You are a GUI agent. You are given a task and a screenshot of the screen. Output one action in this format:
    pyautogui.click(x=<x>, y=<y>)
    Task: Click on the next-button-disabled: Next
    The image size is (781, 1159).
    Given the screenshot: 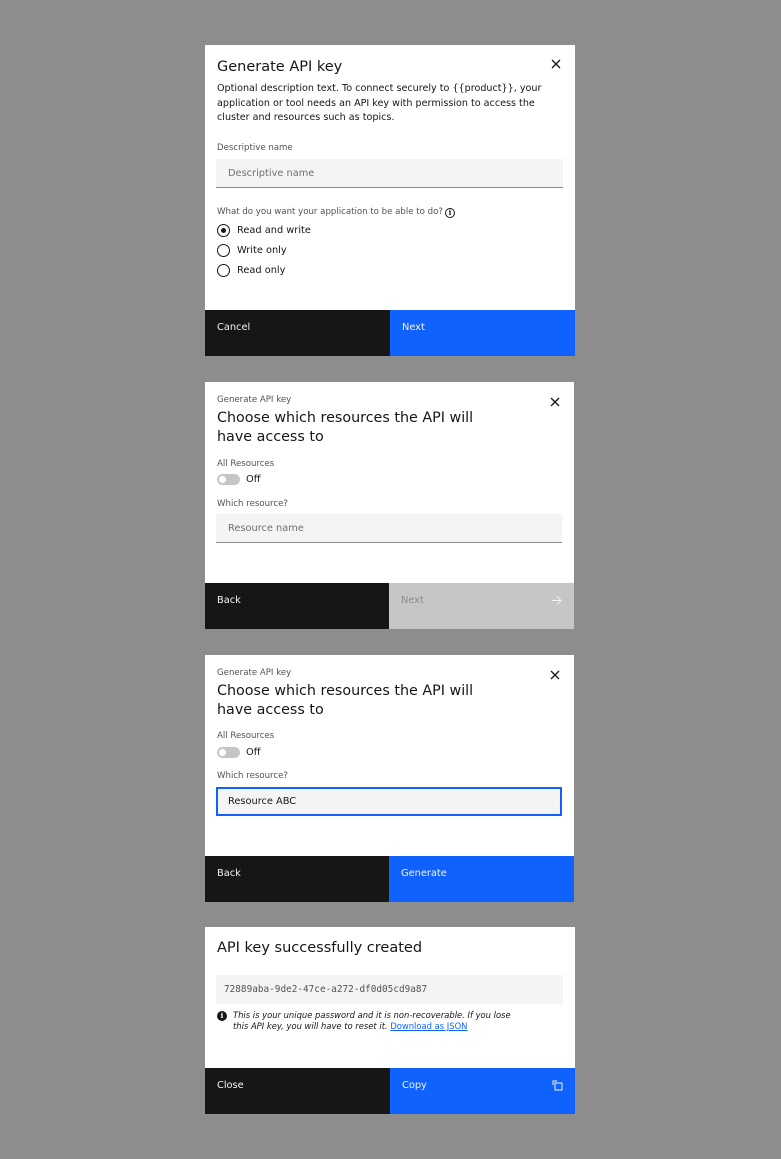 What is the action you would take?
    pyautogui.click(x=481, y=606)
    